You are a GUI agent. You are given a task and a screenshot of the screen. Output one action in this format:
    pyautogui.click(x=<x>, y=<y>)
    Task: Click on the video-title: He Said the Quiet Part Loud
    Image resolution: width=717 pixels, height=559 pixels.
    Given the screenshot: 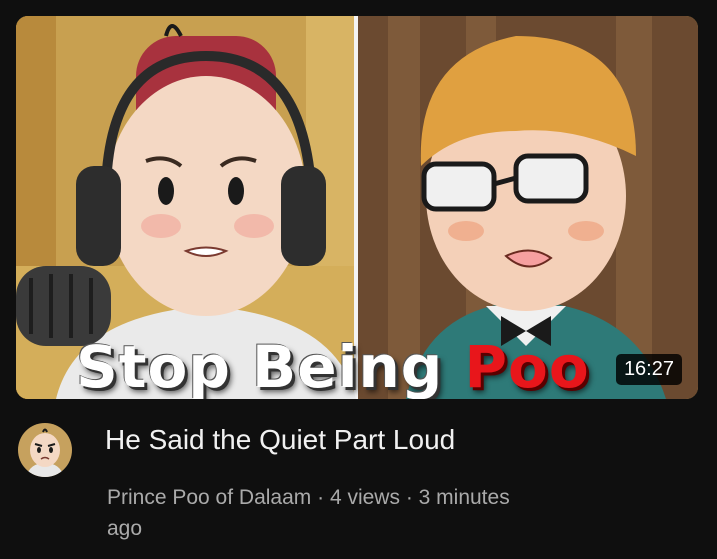 What is the action you would take?
    pyautogui.click(x=280, y=440)
    